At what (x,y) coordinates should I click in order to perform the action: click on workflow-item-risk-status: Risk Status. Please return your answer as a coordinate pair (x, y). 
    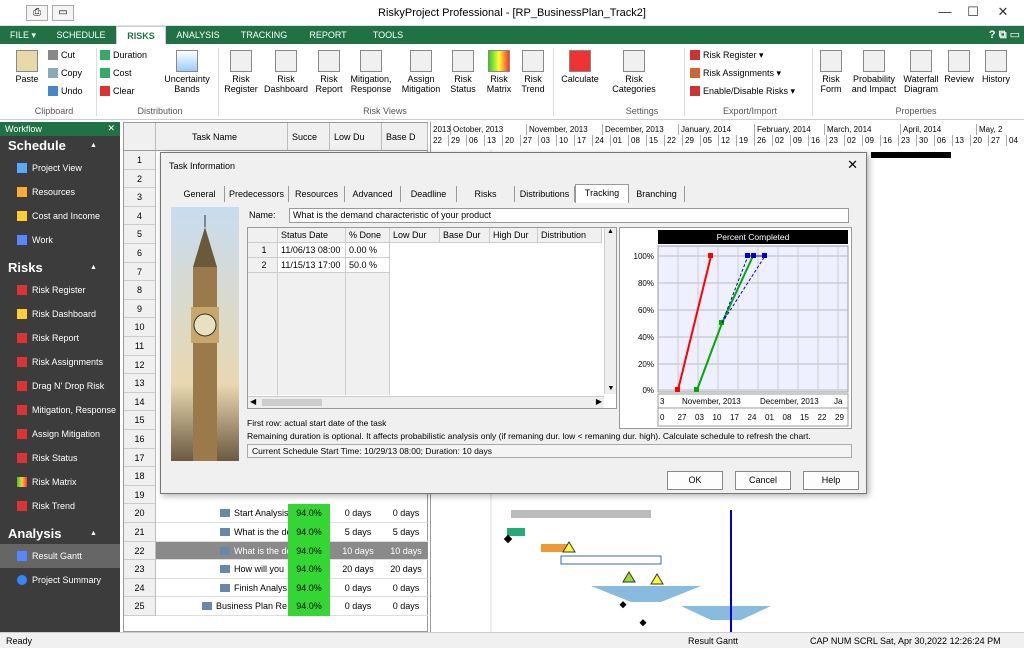
    Looking at the image, I should click on (60, 458).